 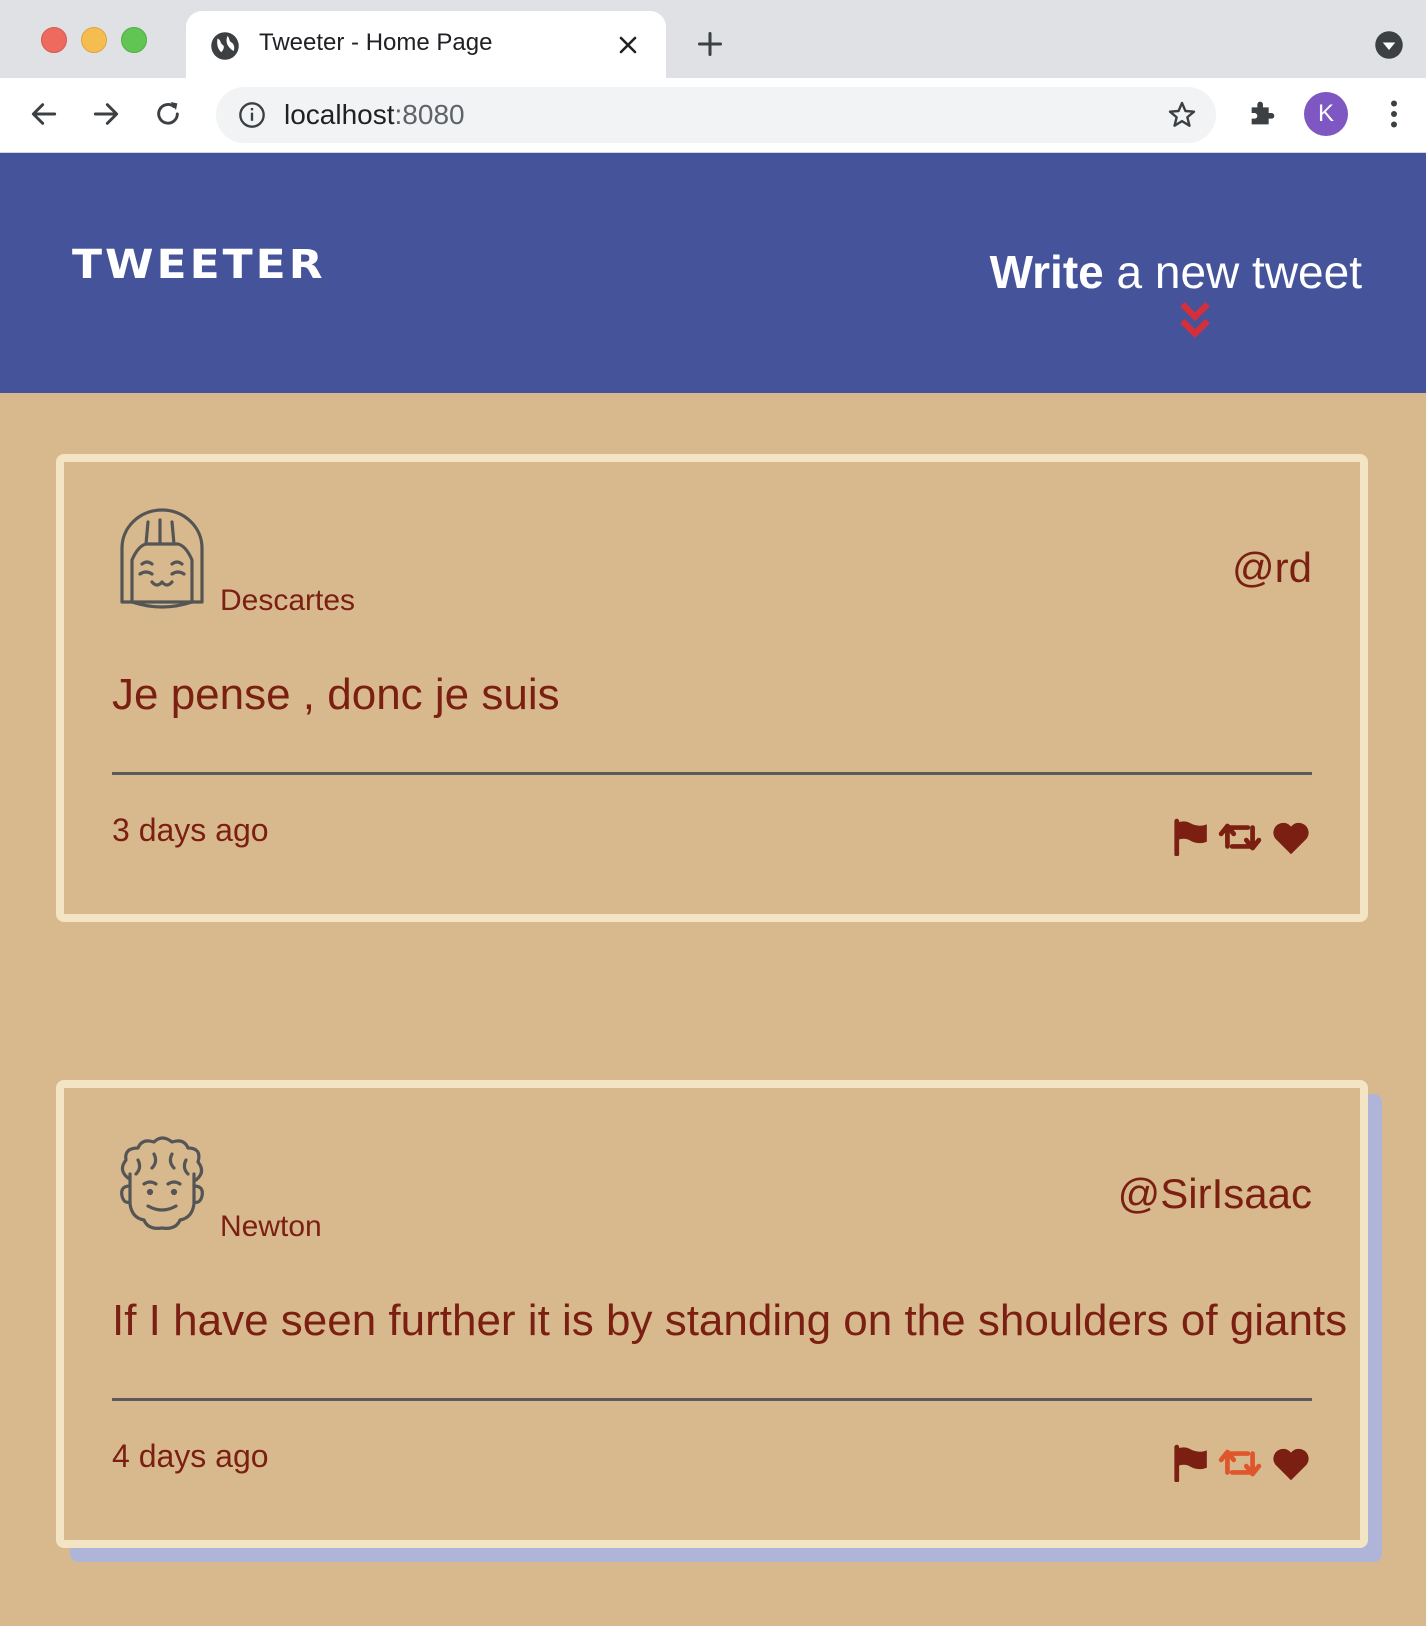 I want to click on brand-logo: TWEETER, so click(x=199, y=264).